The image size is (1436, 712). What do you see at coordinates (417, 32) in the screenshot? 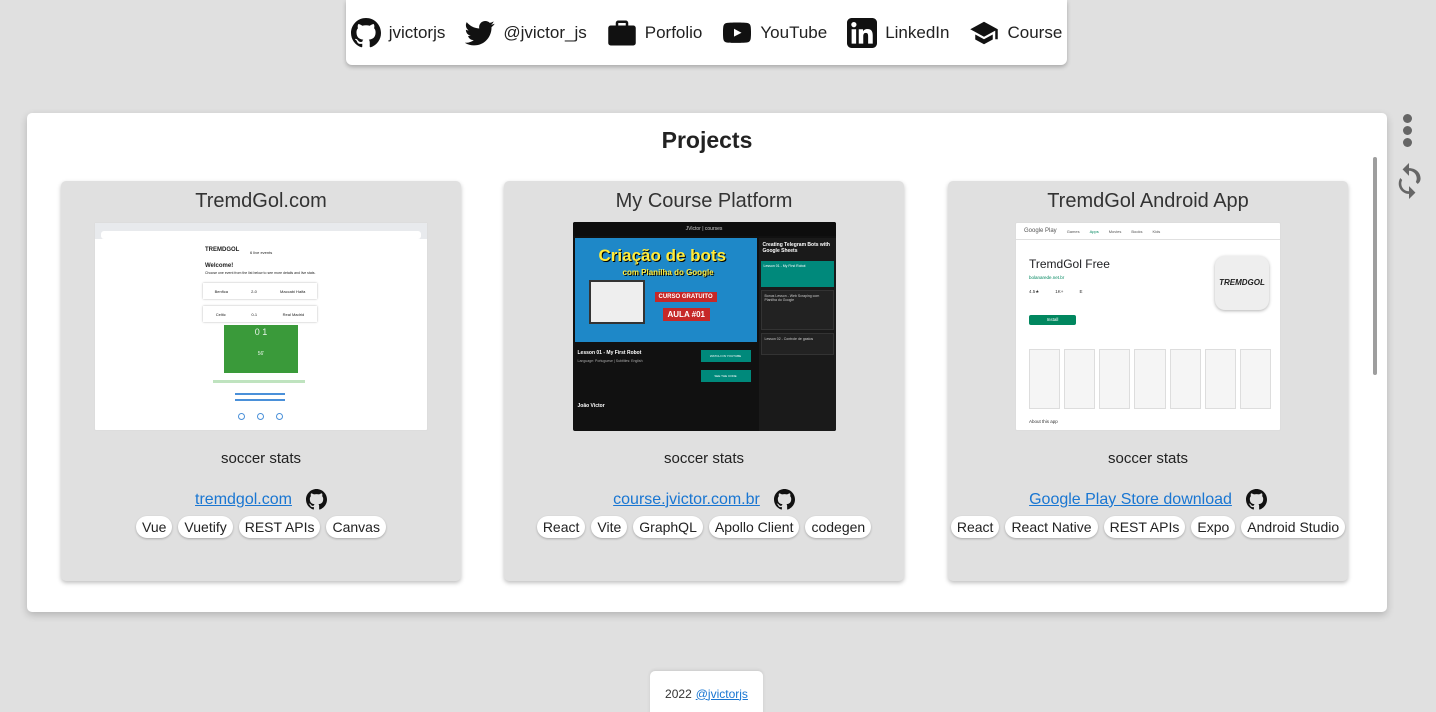
I see `nav-label: jvictorjs` at bounding box center [417, 32].